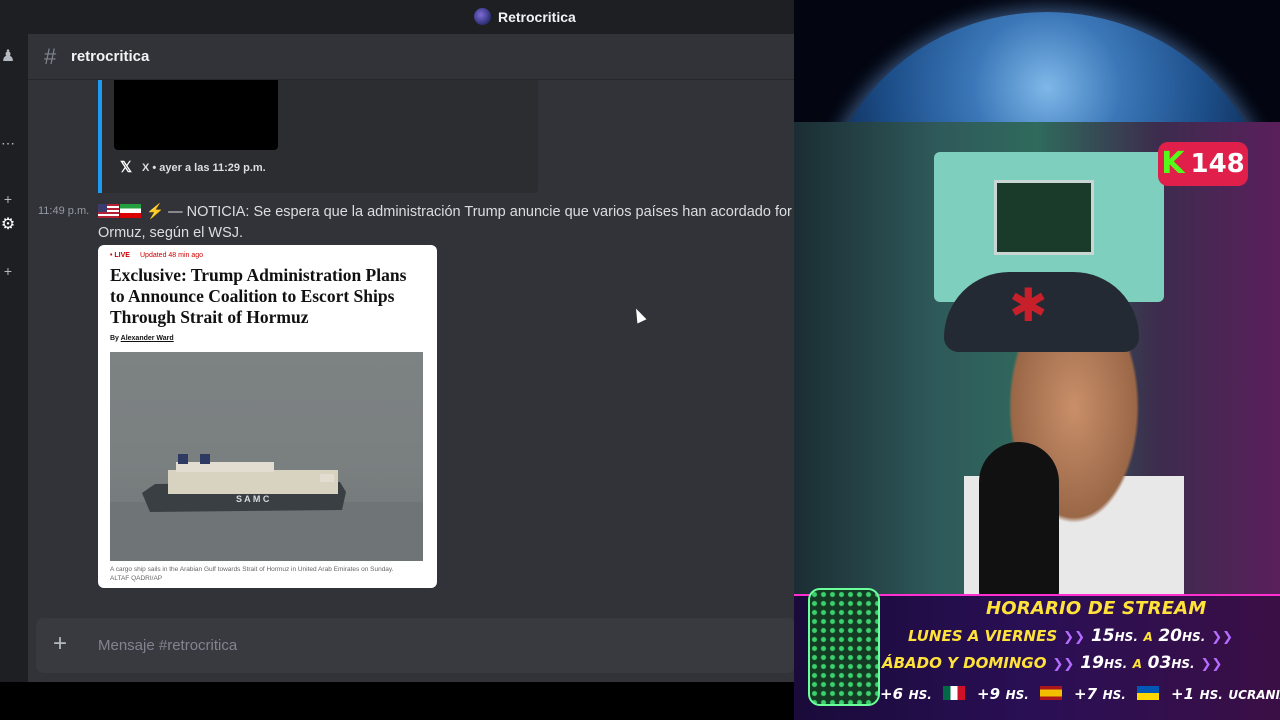  I want to click on previous-embed: 𝕏 X • ayer a las 11:29 p.m., so click(318, 136).